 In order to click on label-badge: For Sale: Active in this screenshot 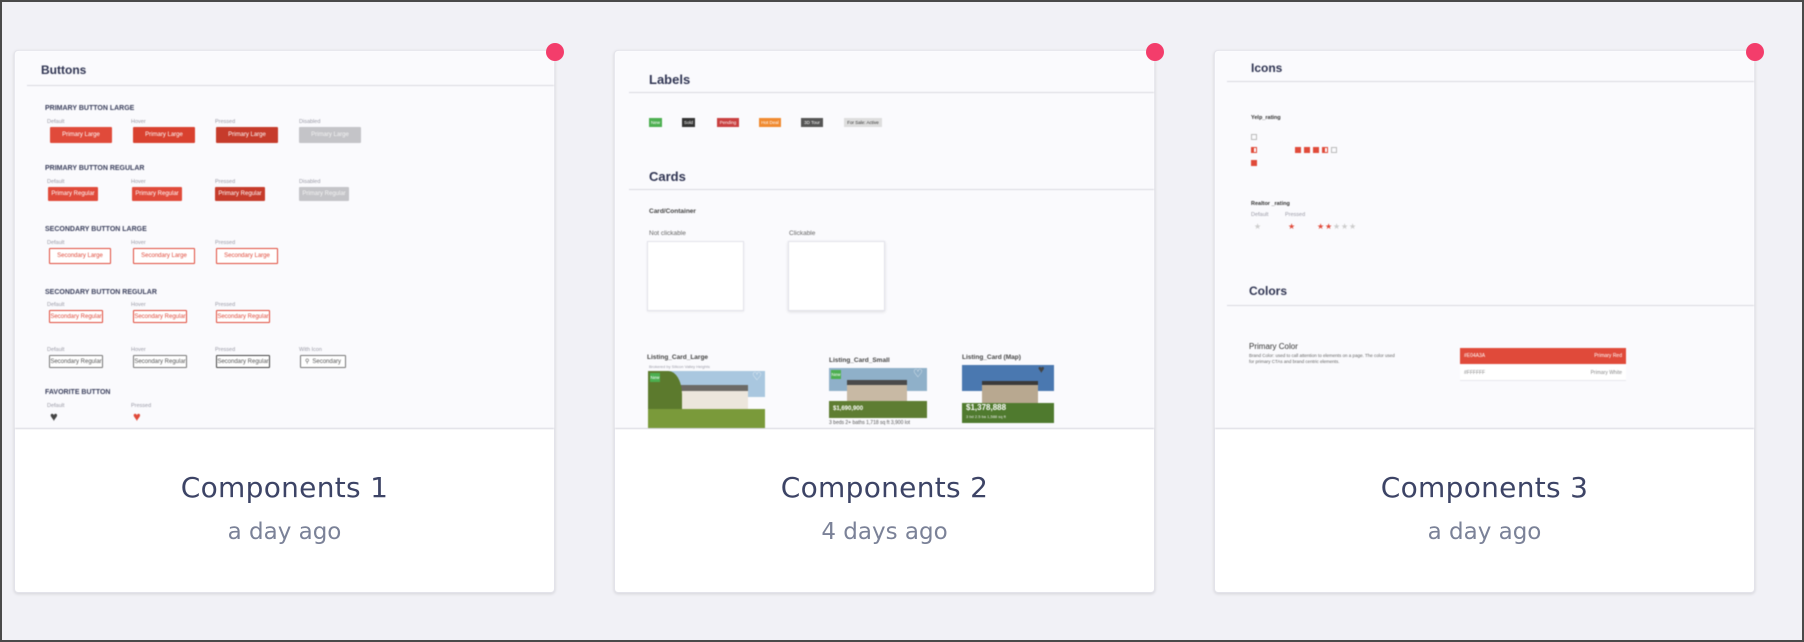, I will do `click(863, 122)`.